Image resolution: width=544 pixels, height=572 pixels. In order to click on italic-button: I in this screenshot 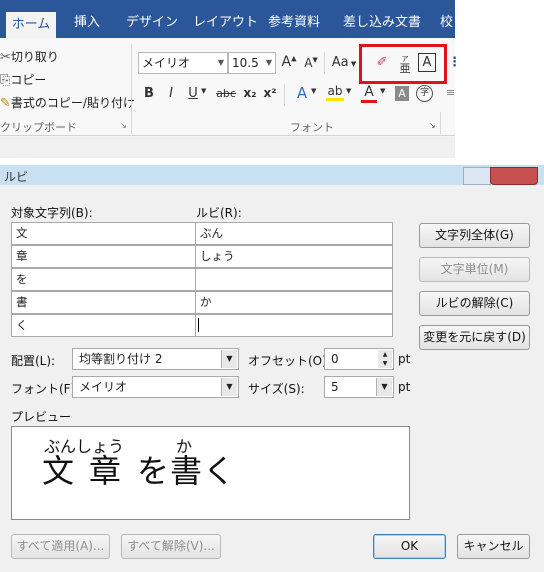, I will do `click(171, 93)`.